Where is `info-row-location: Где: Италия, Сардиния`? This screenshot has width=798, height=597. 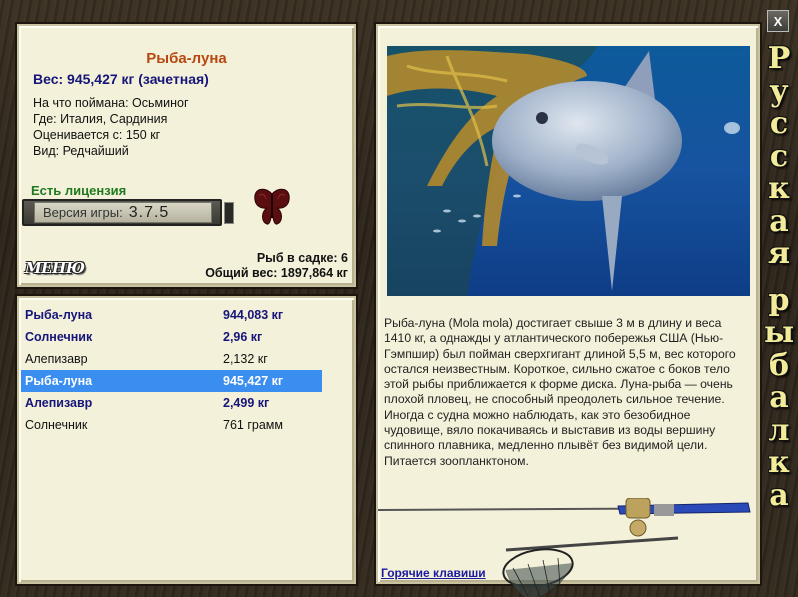
info-row-location: Где: Италия, Сардиния is located at coordinates (100, 119).